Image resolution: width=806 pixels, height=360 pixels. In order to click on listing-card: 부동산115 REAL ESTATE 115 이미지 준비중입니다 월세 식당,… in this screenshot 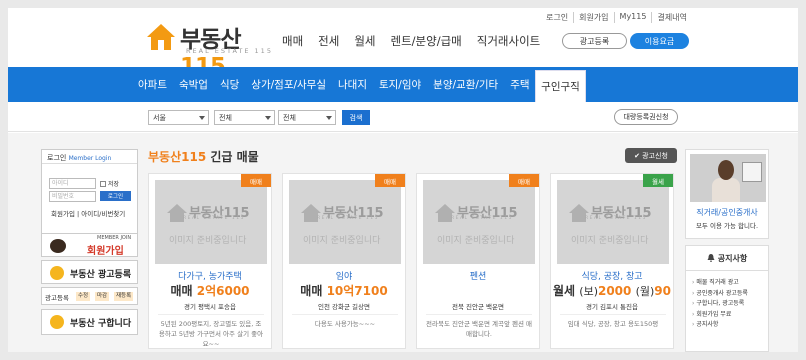, I will do `click(612, 261)`.